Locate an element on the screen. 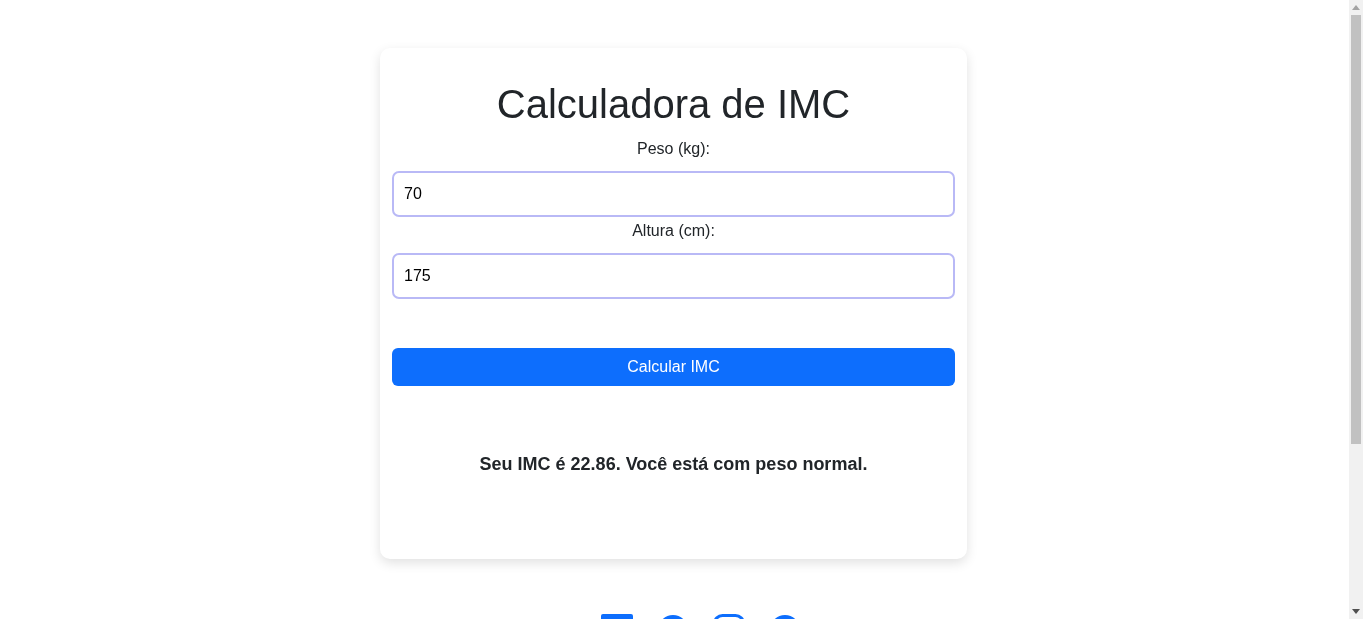  scroll-thumb is located at coordinates (1356, 229).